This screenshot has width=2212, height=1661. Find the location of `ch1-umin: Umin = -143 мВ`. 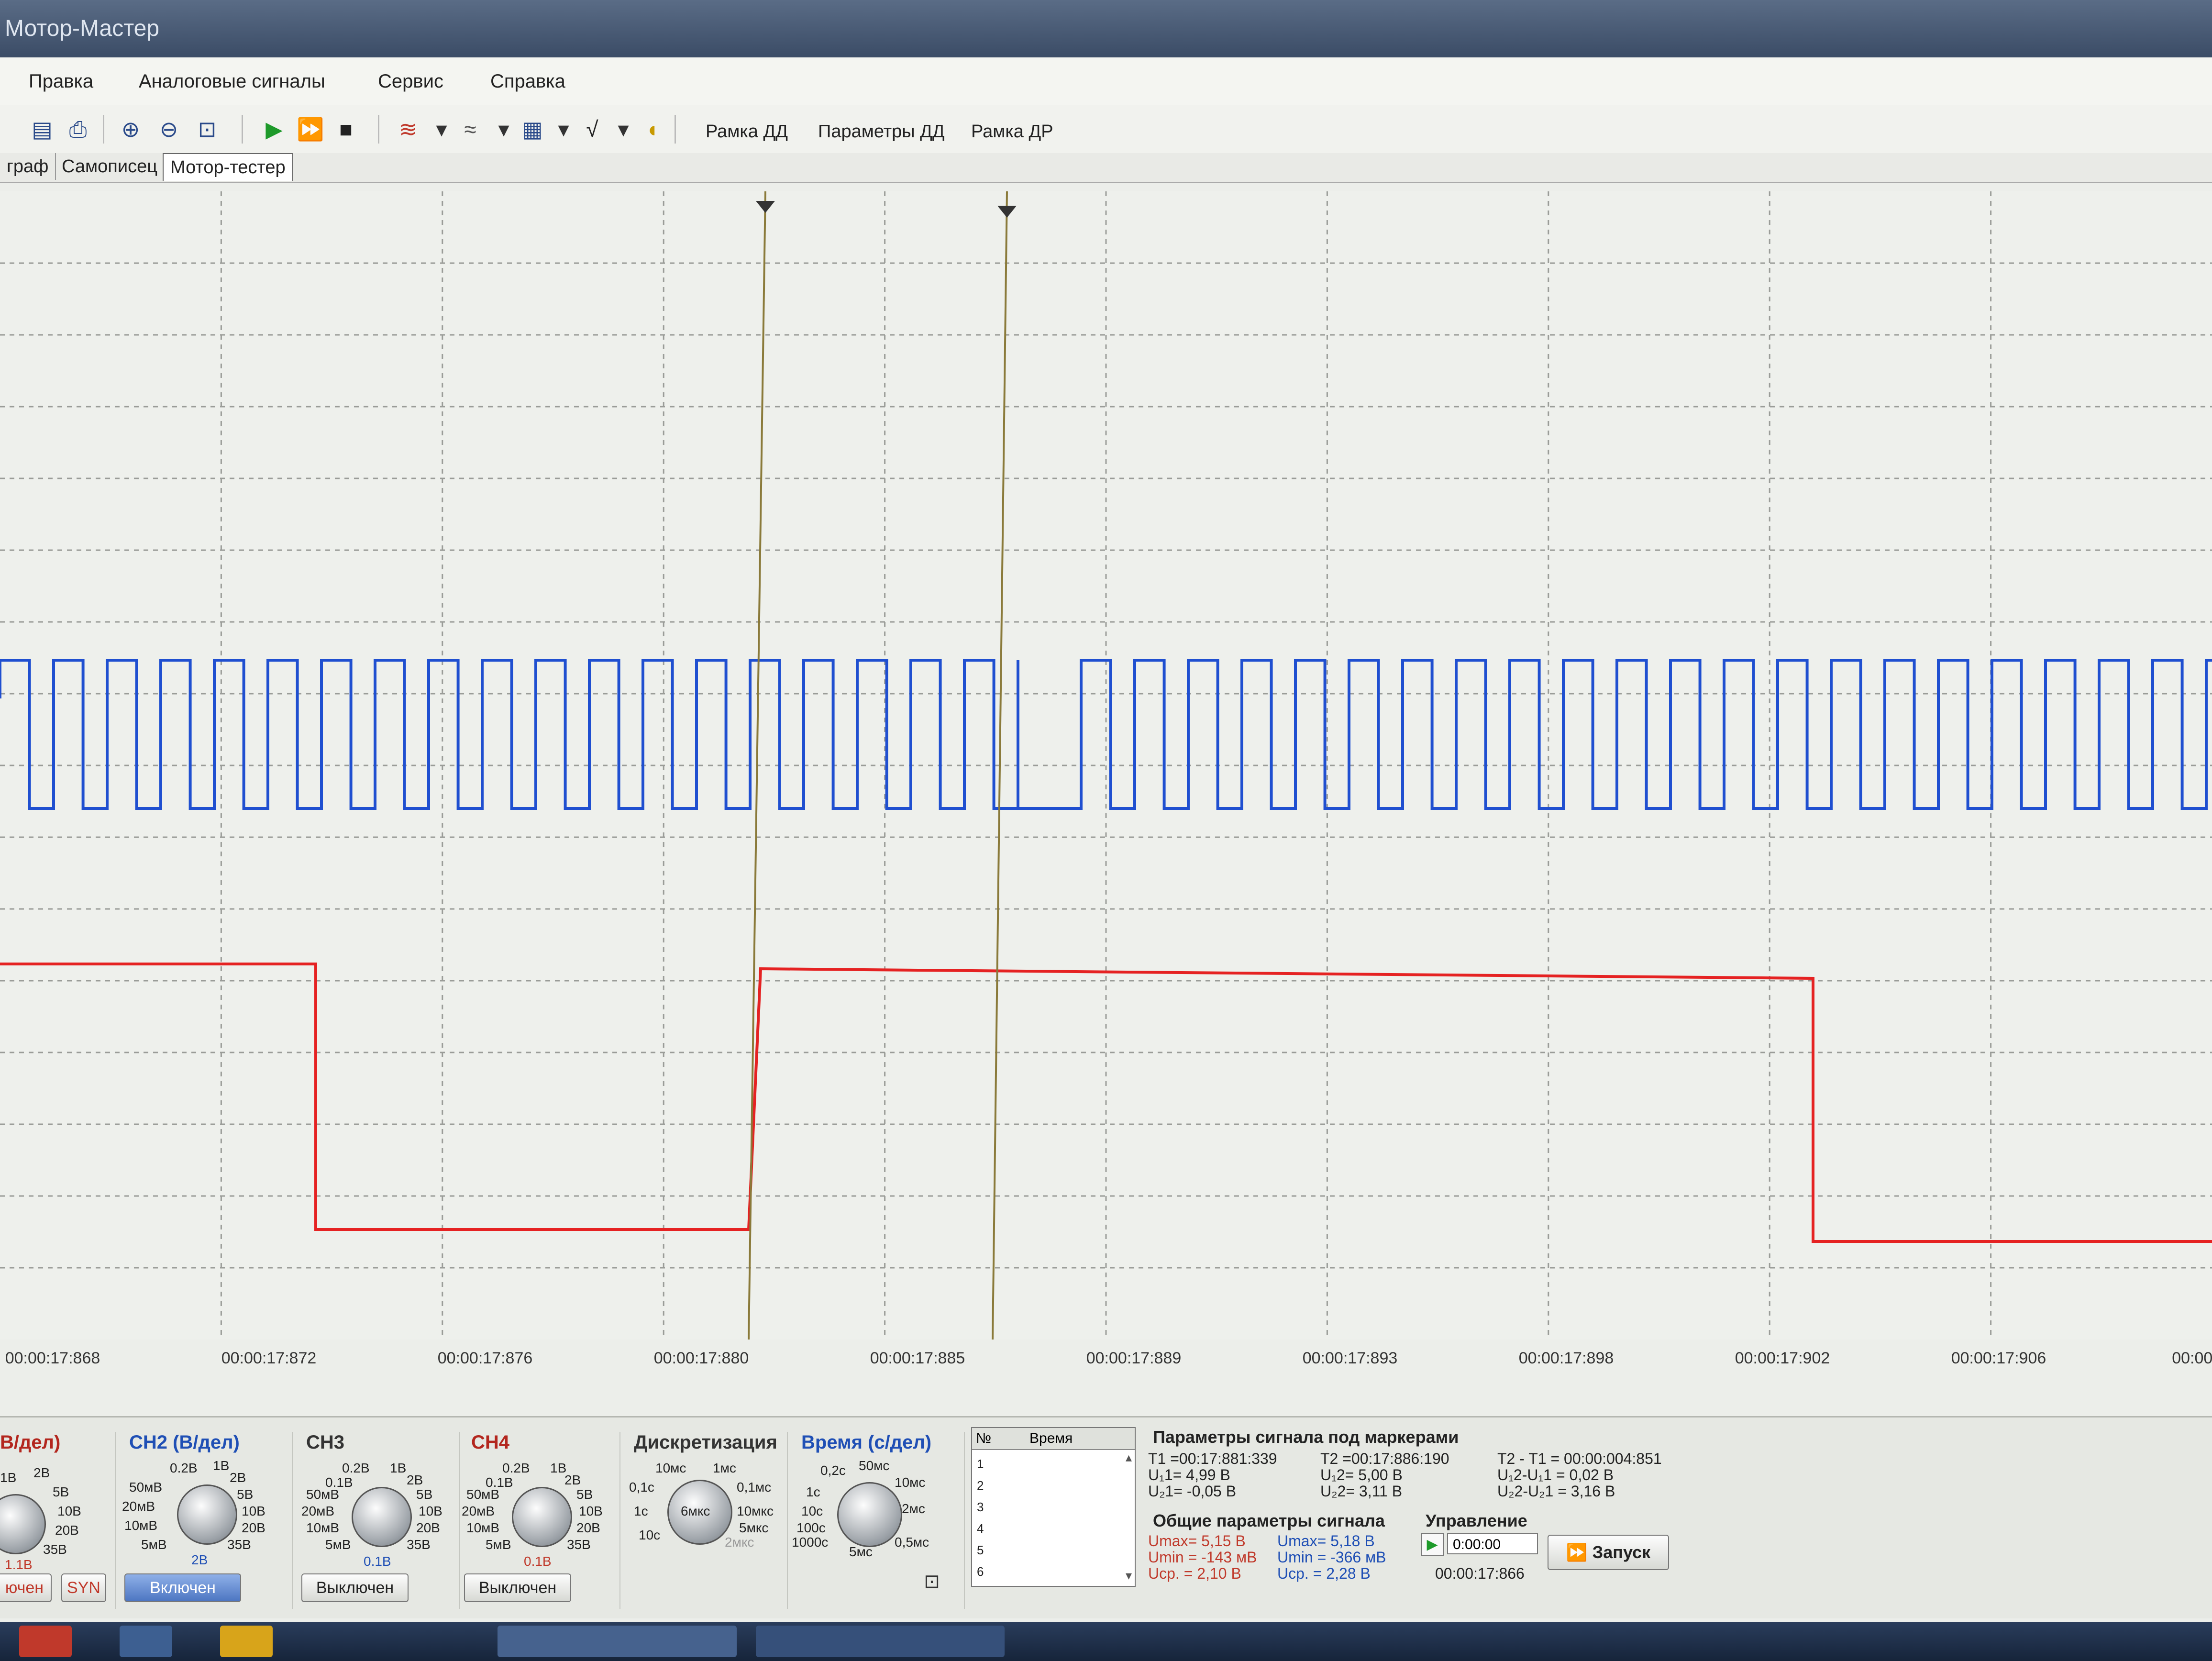

ch1-umin: Umin = -143 мВ is located at coordinates (1202, 1557).